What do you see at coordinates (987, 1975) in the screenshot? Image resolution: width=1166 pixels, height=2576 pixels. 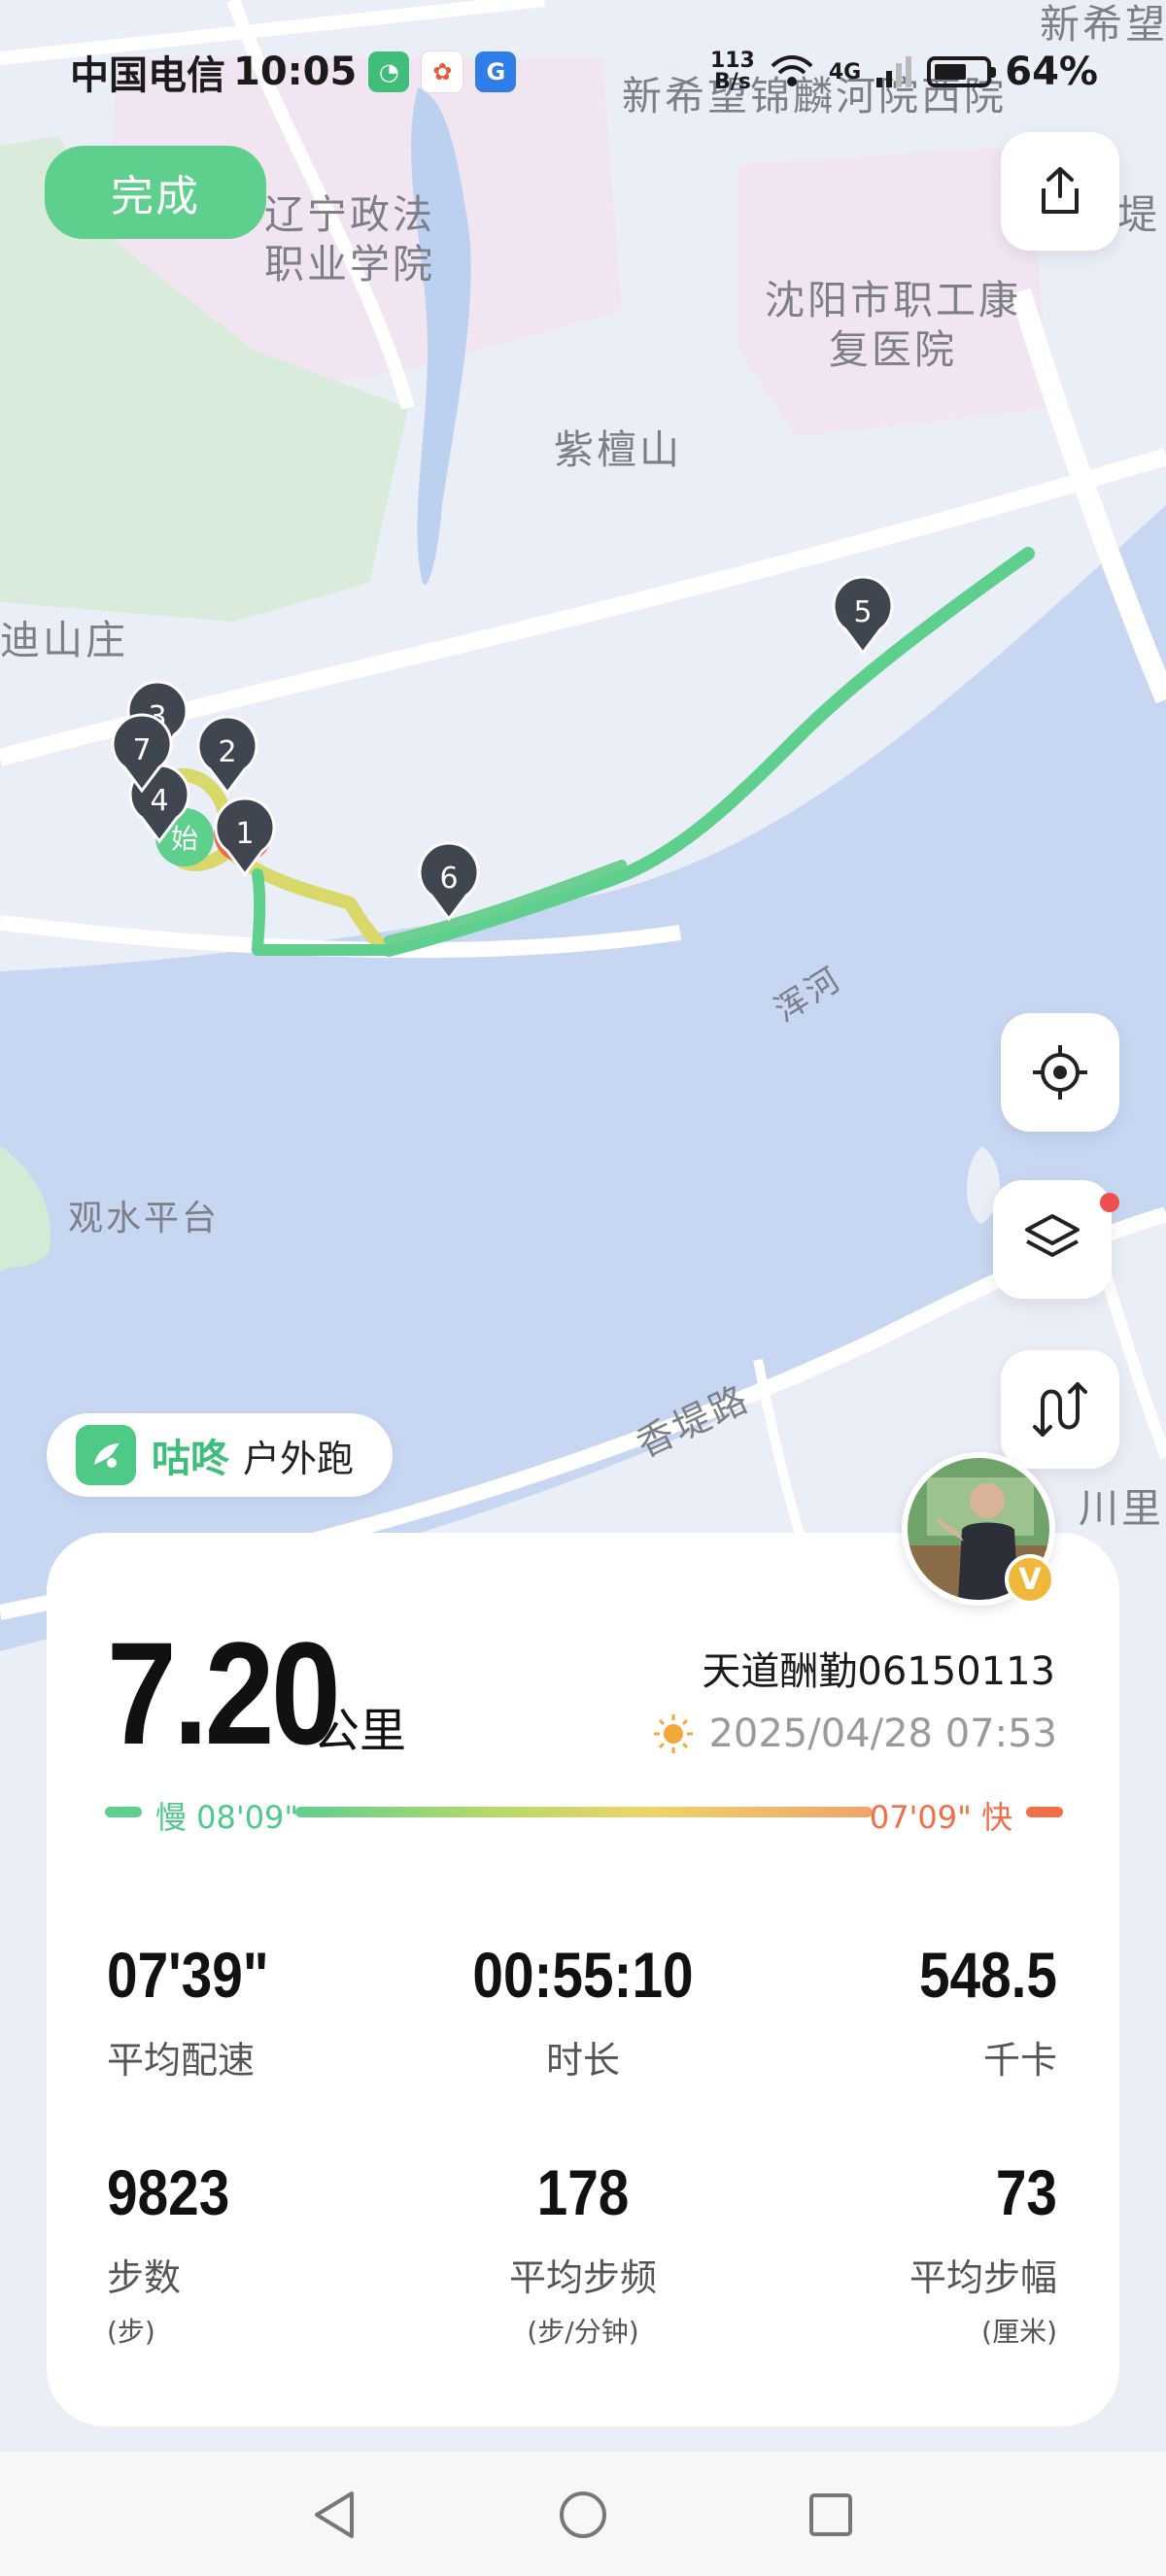 I see `stat-value: 548.5` at bounding box center [987, 1975].